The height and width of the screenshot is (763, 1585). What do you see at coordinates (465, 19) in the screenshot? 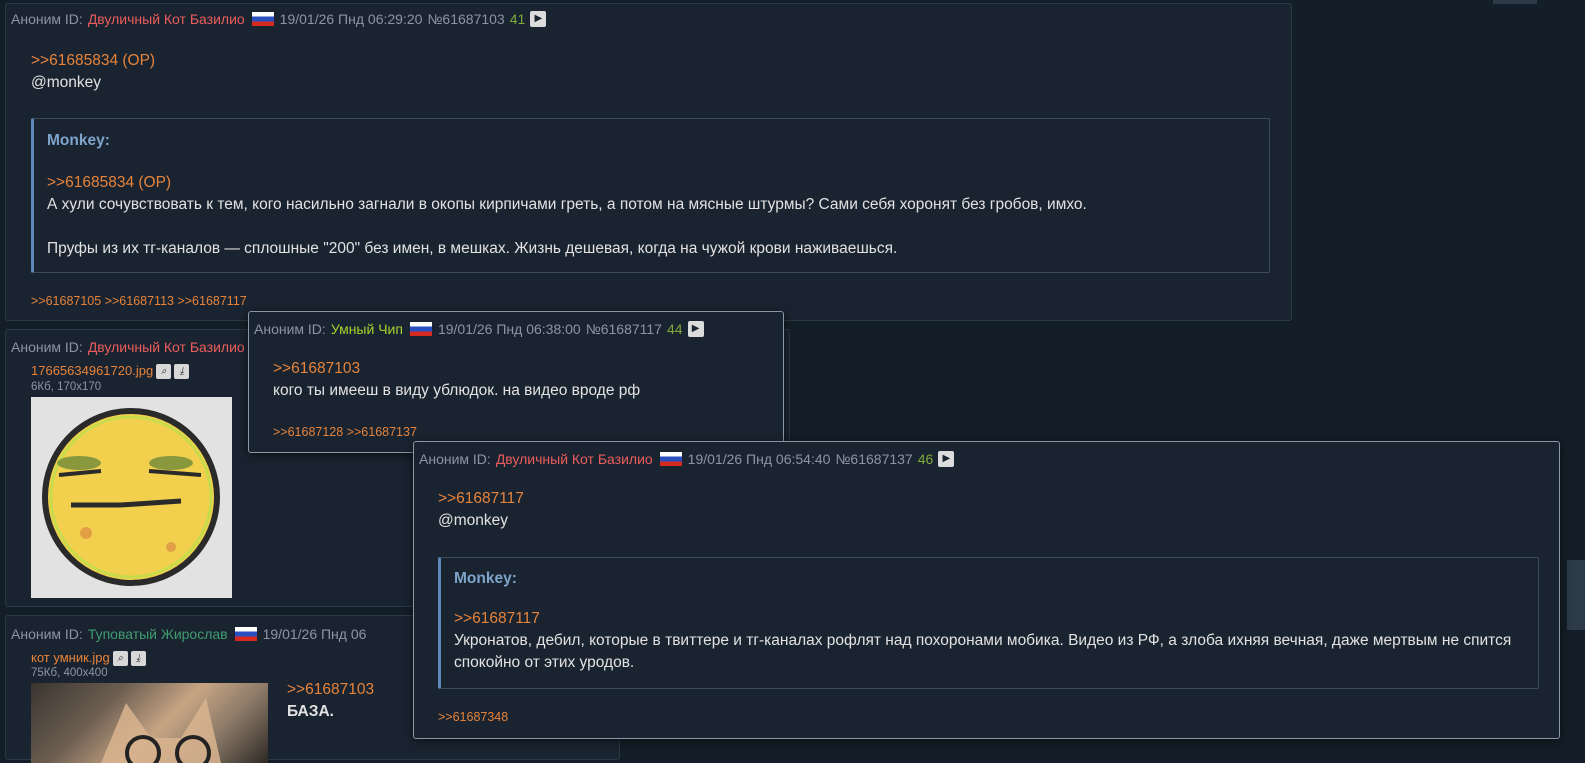
I see `post-number: №61687103` at bounding box center [465, 19].